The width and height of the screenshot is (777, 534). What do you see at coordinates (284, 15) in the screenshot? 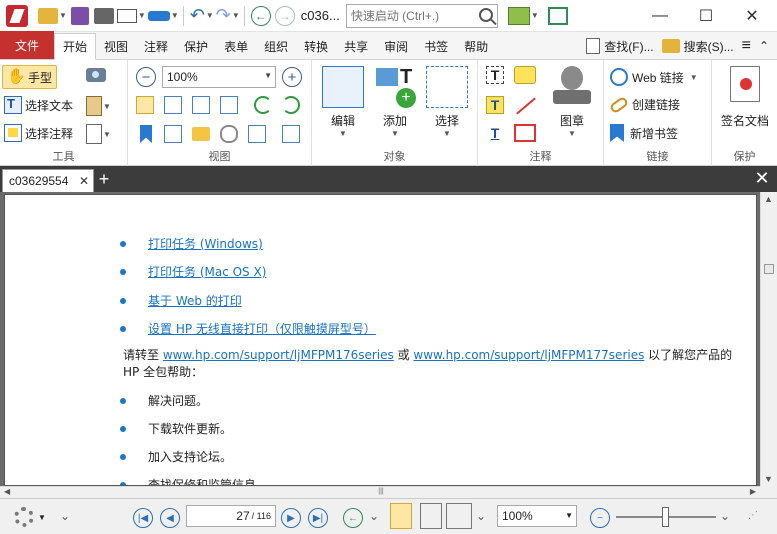
I see `forward-button: →` at bounding box center [284, 15].